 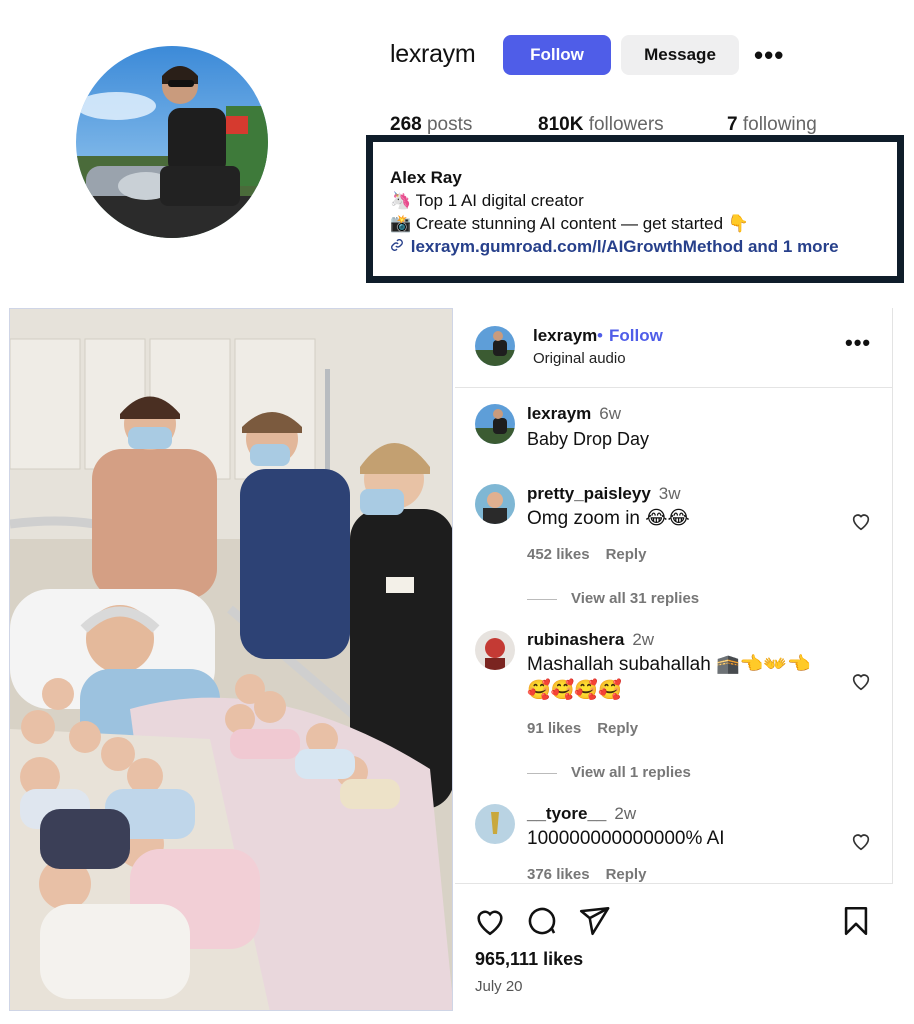 I want to click on caption-avatar, so click(x=495, y=424).